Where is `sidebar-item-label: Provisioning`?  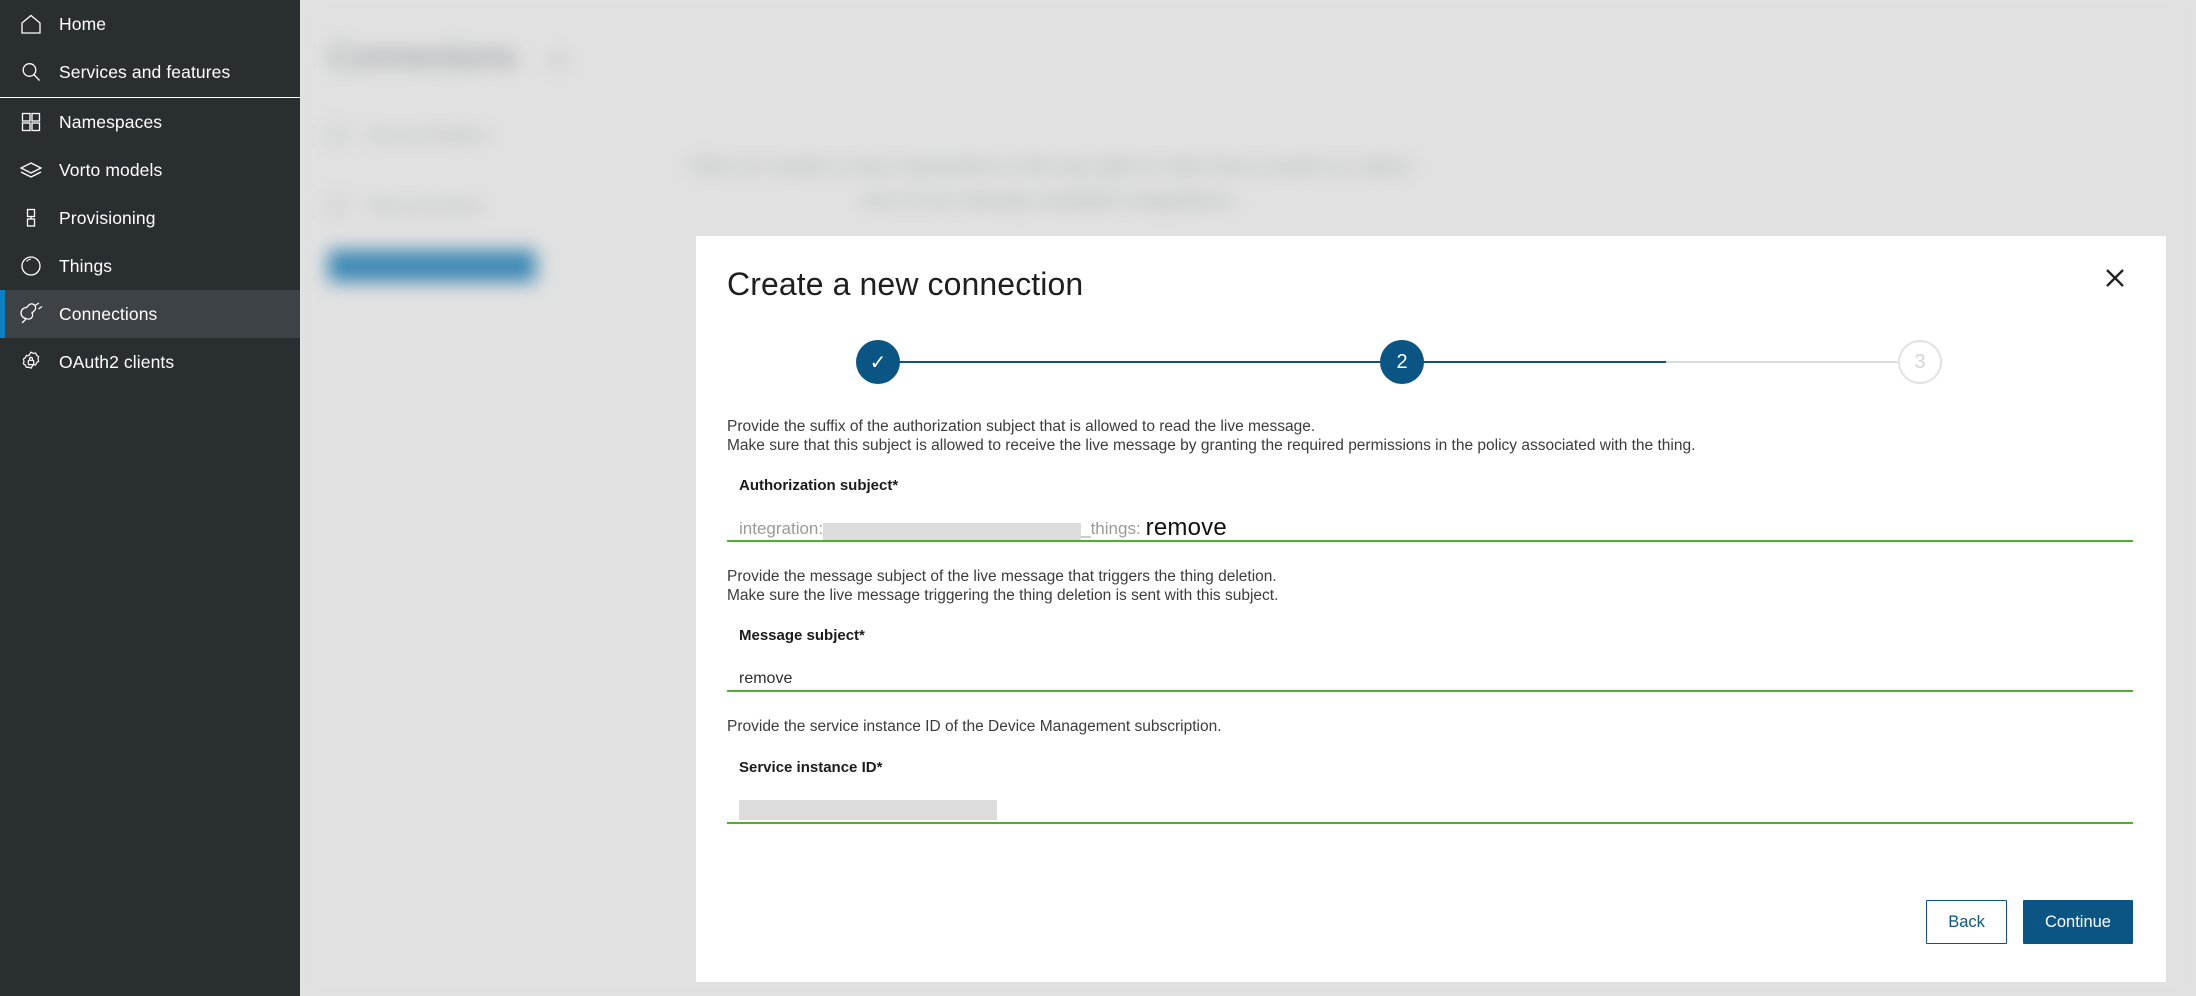 sidebar-item-label: Provisioning is located at coordinates (107, 217).